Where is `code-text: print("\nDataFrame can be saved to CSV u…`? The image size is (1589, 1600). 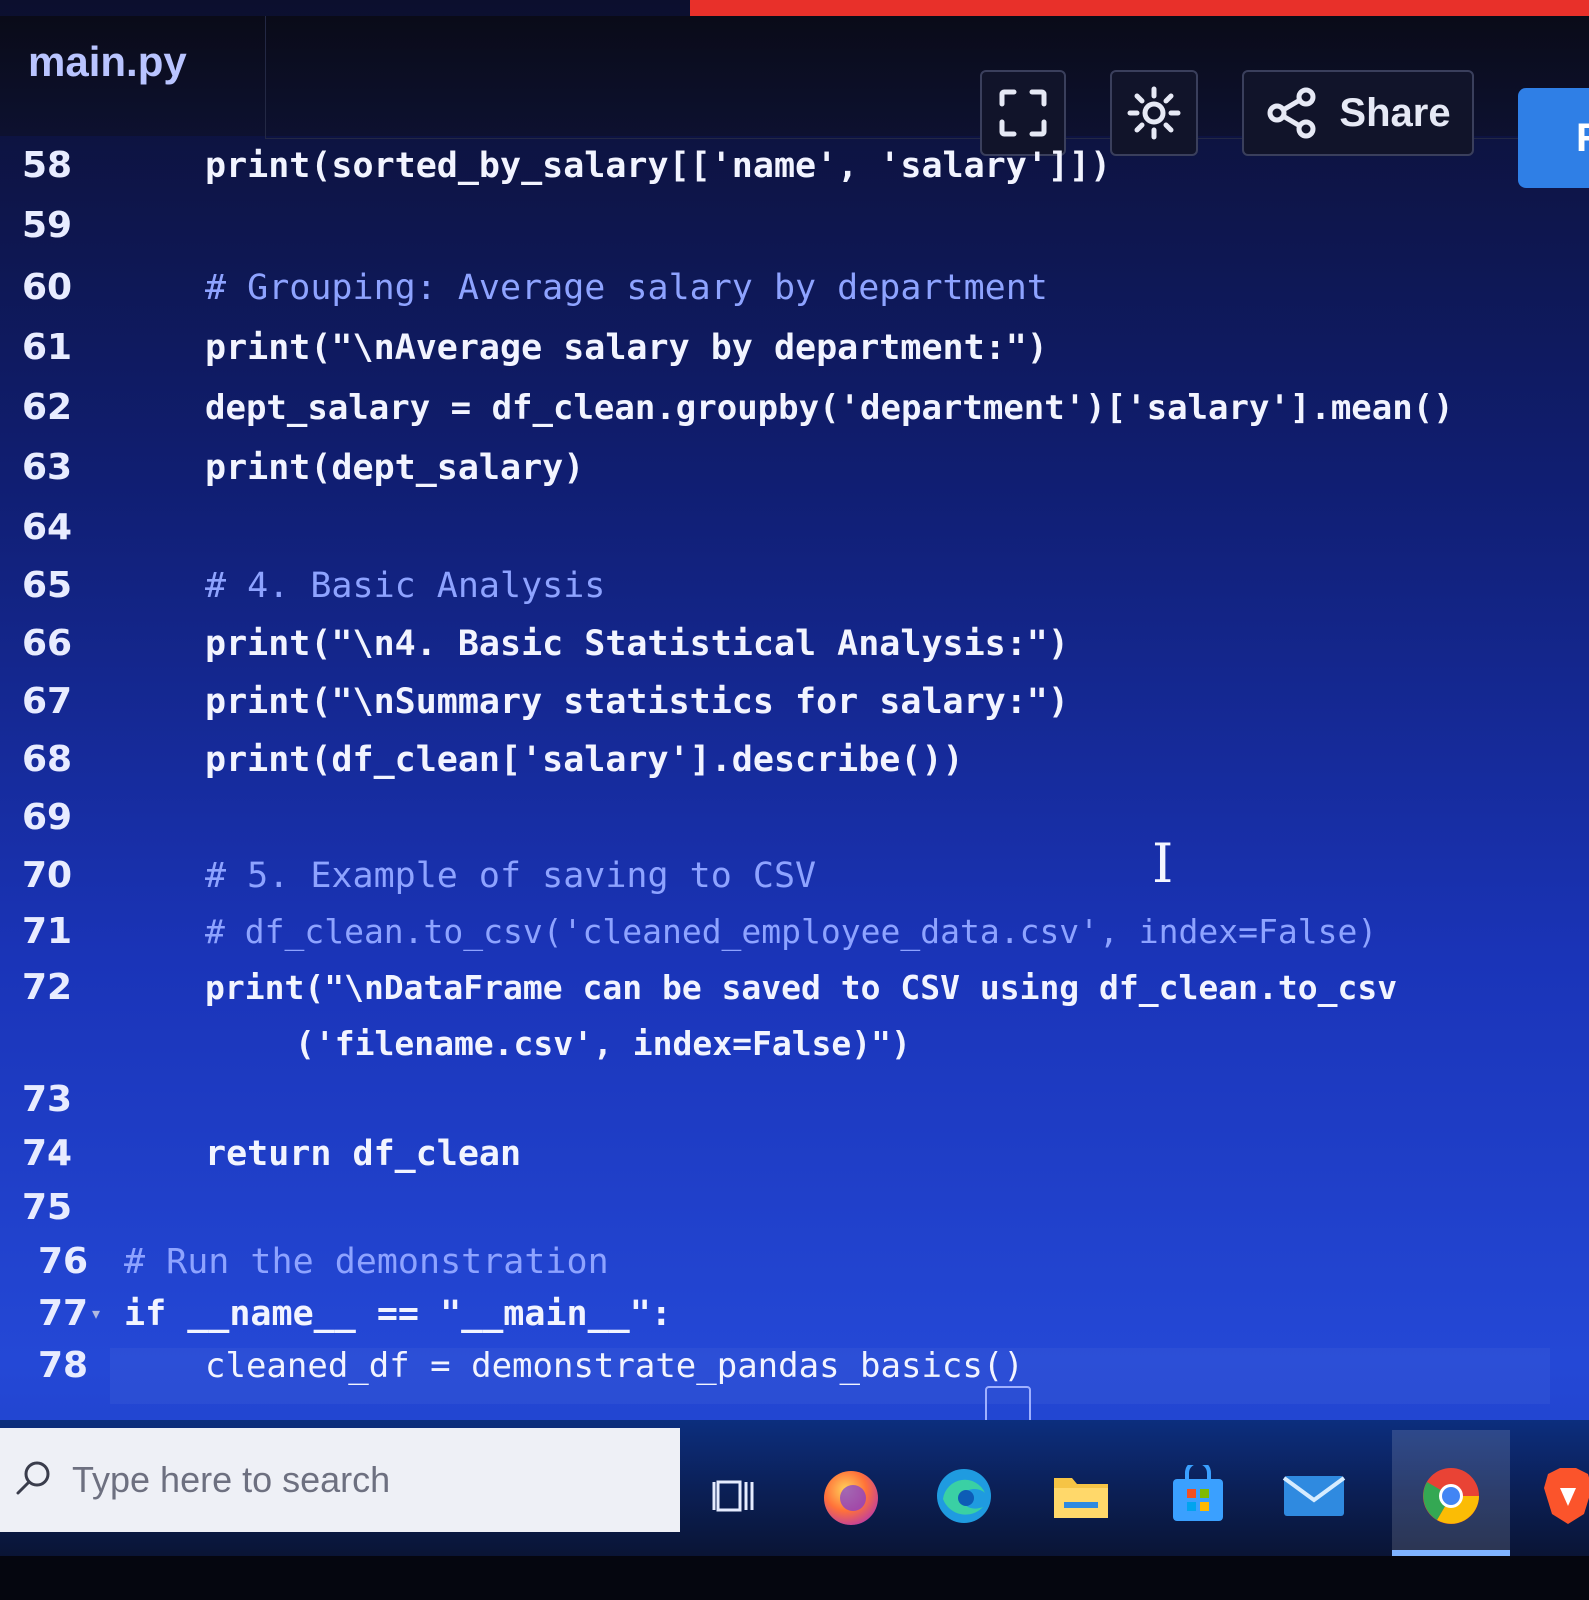
code-text: print("\nDataFrame can be saved to CSV u… is located at coordinates (801, 987).